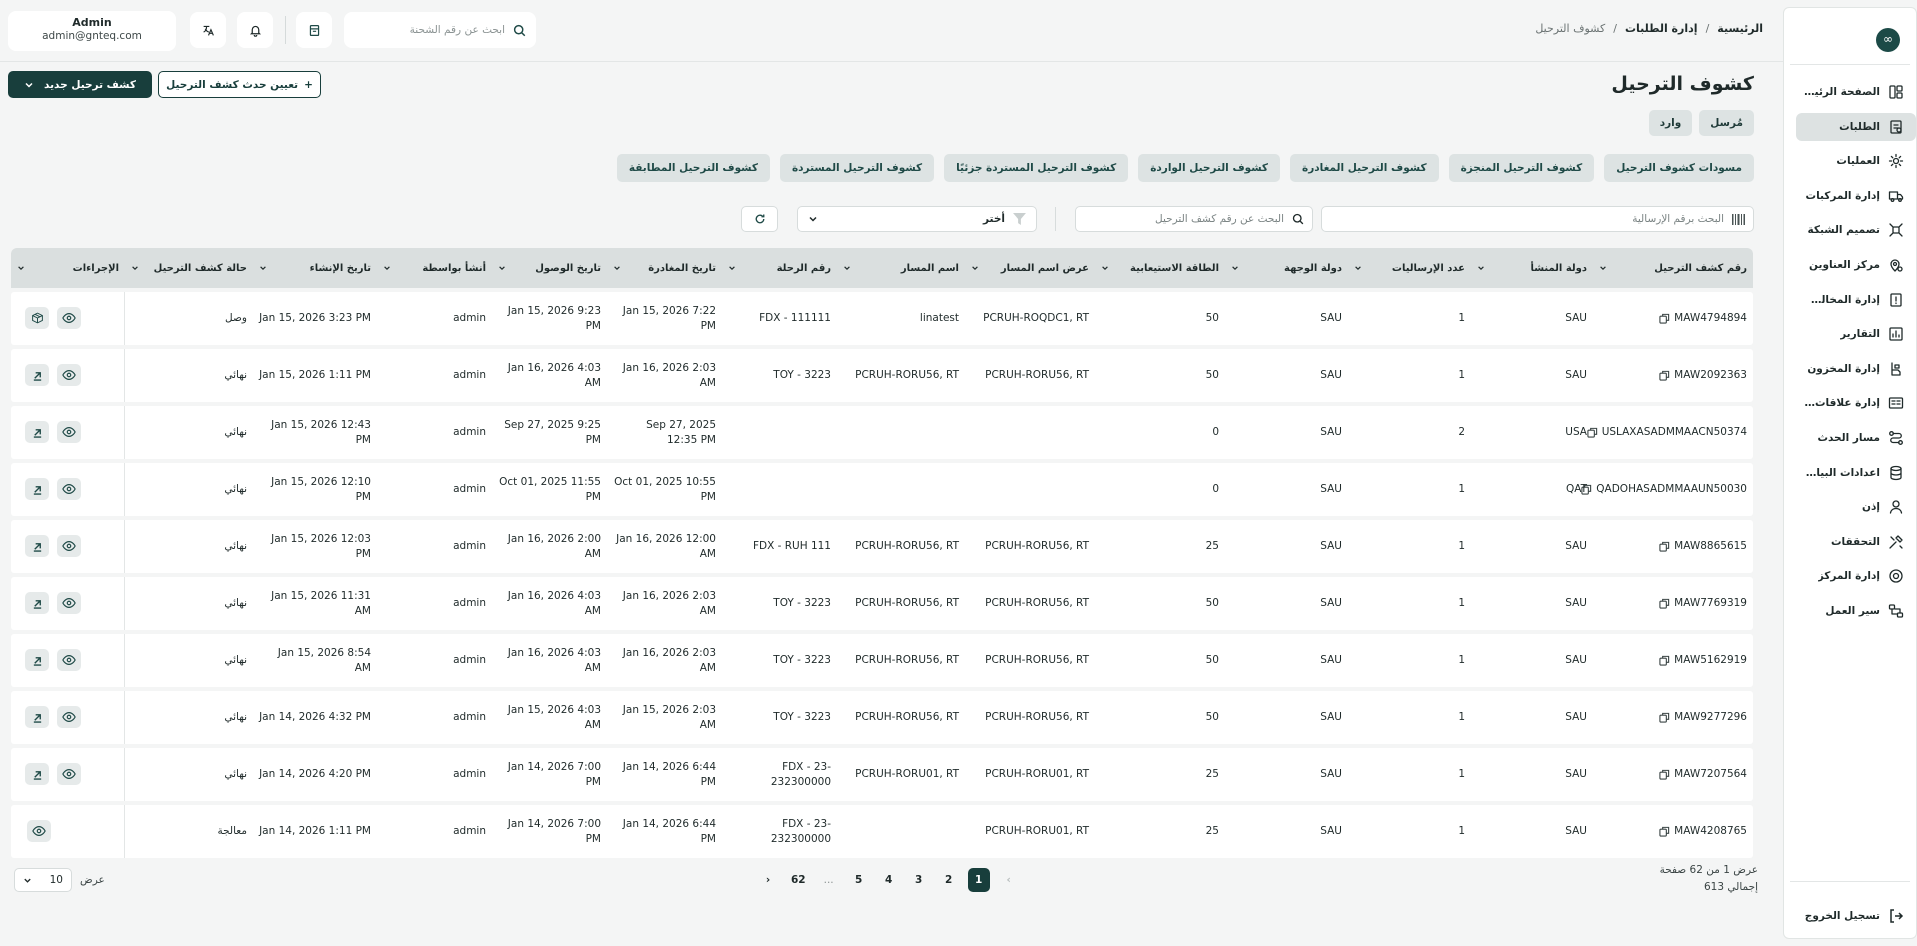  Describe the element at coordinates (1856, 92) in the screenshot. I see `sidebar-item-dashboard: الصفحة الرئيسية` at that location.